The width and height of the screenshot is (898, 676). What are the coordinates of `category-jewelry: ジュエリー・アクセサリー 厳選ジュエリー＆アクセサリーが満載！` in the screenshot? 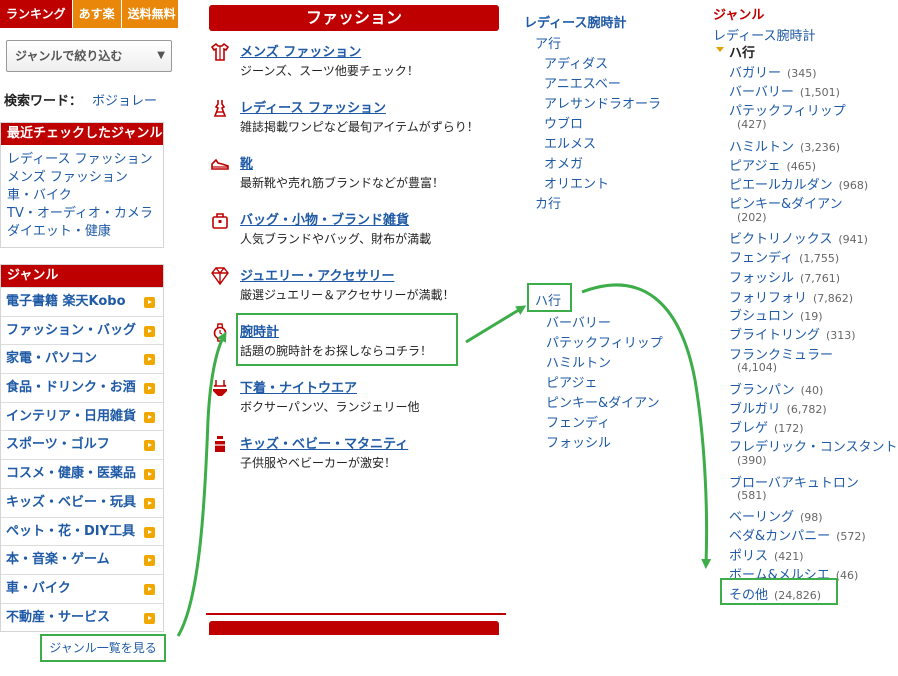 It's located at (360, 289).